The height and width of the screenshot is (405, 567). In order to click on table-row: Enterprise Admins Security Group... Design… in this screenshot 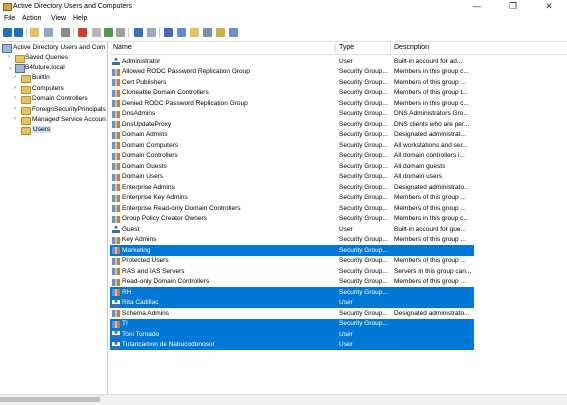, I will do `click(292, 187)`.